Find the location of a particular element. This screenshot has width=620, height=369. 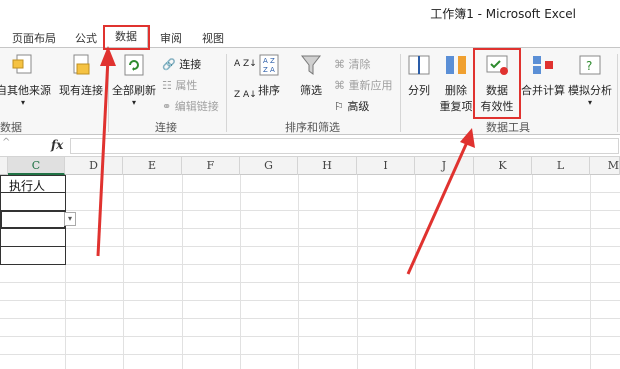

arrow-to-data-tab is located at coordinates (103, 157).